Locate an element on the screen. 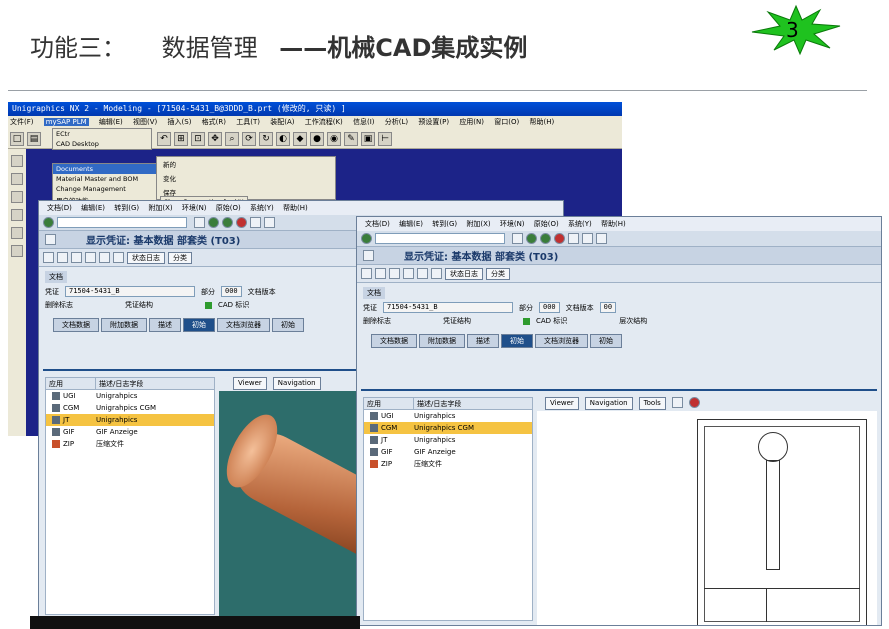  viewer-button: Viewer is located at coordinates (250, 383).